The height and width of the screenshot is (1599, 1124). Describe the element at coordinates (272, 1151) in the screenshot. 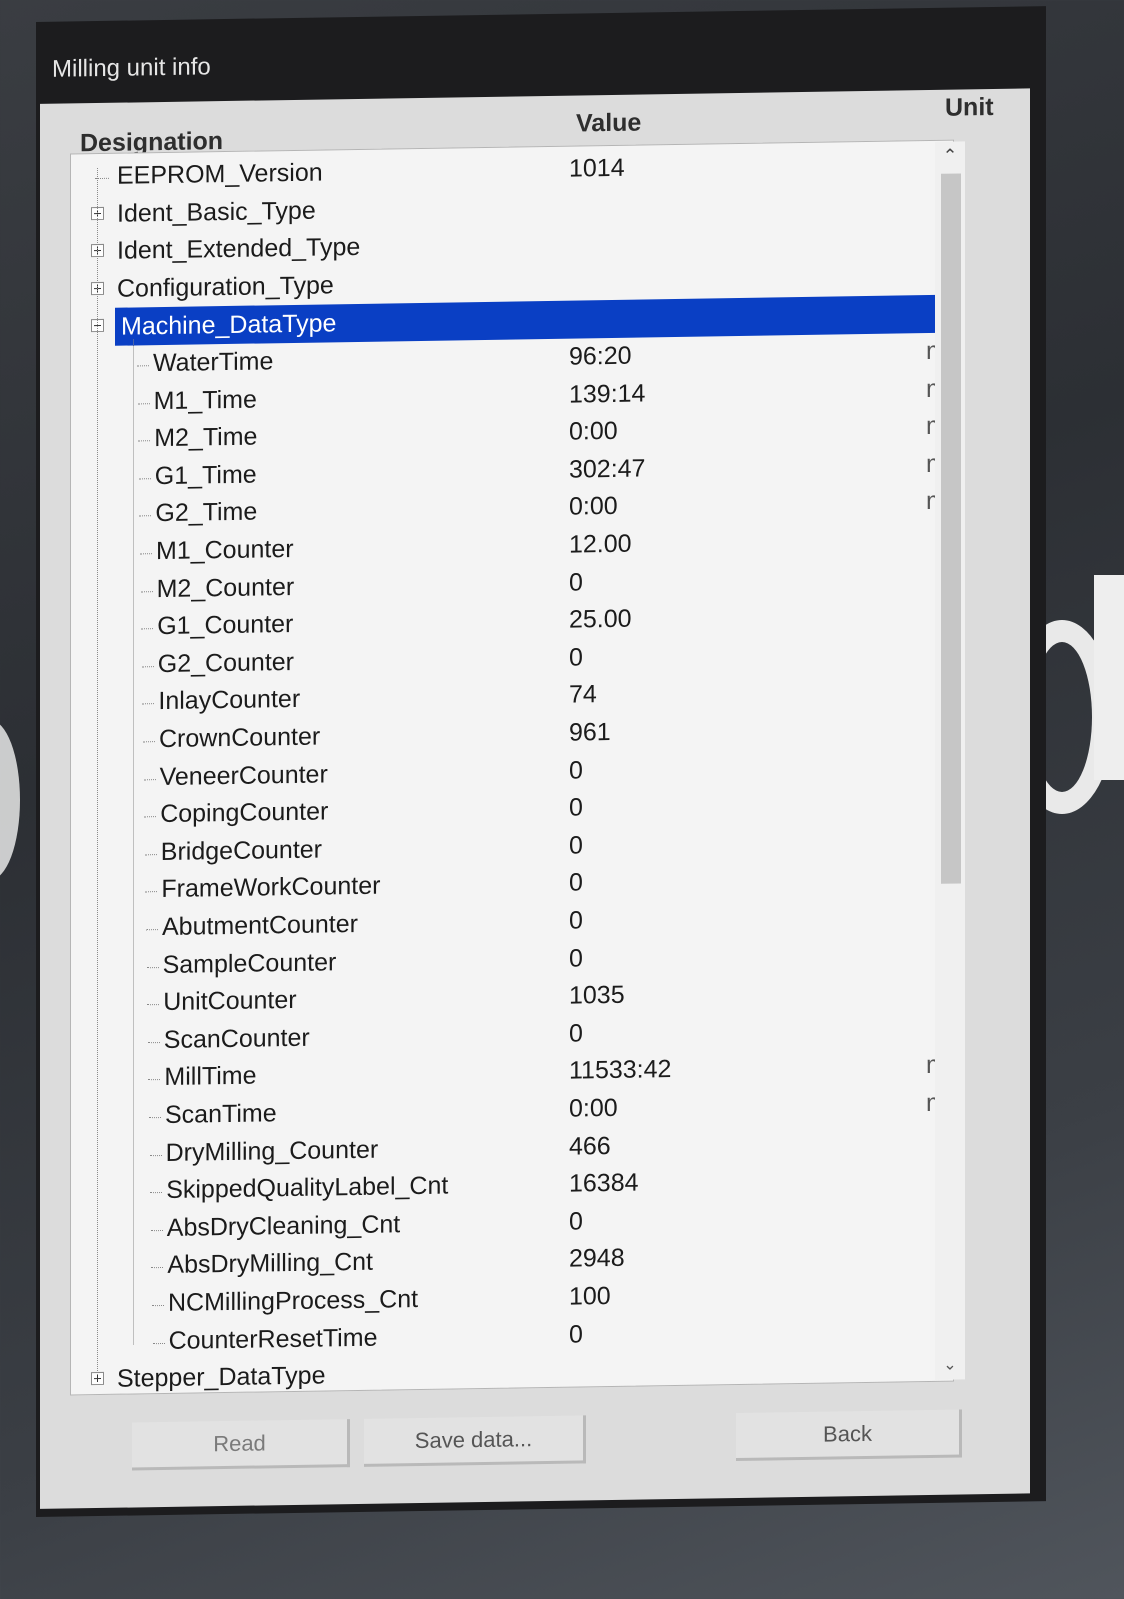

I see `tree-item-label: DryMilling_Counter` at that location.